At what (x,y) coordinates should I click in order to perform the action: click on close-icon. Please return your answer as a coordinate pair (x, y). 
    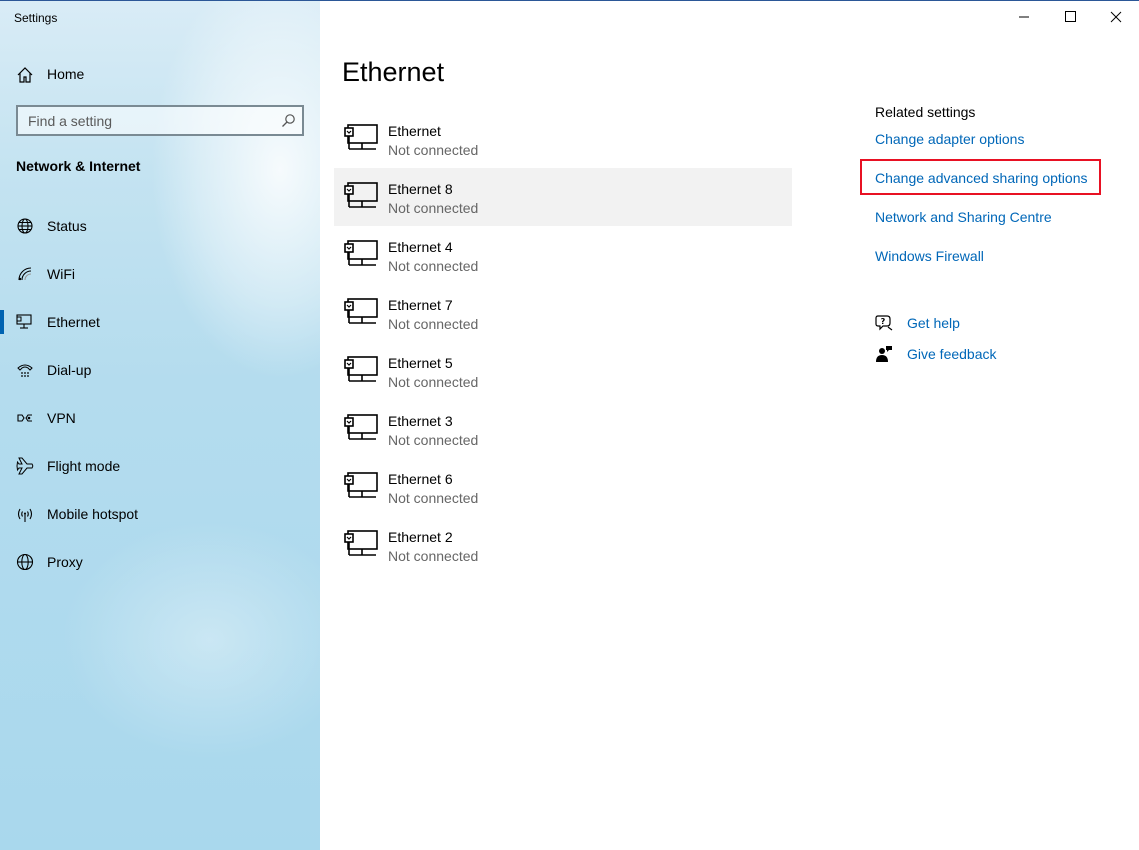
    Looking at the image, I should click on (1116, 17).